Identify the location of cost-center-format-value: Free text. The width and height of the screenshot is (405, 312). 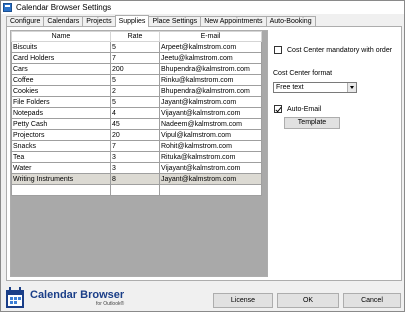
(290, 87).